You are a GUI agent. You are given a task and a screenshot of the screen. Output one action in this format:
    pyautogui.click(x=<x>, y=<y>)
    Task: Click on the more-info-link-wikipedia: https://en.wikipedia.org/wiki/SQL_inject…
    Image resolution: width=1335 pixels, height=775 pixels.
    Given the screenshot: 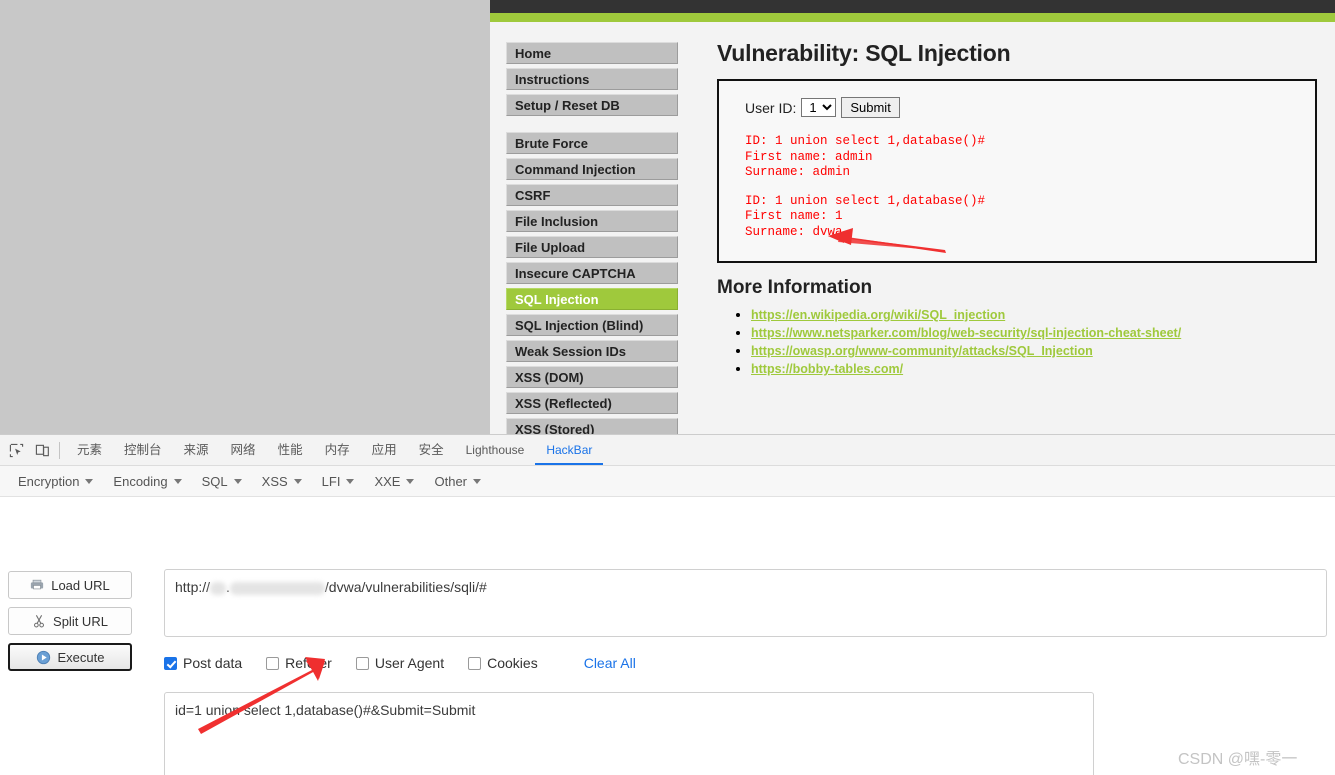 What is the action you would take?
    pyautogui.click(x=878, y=315)
    